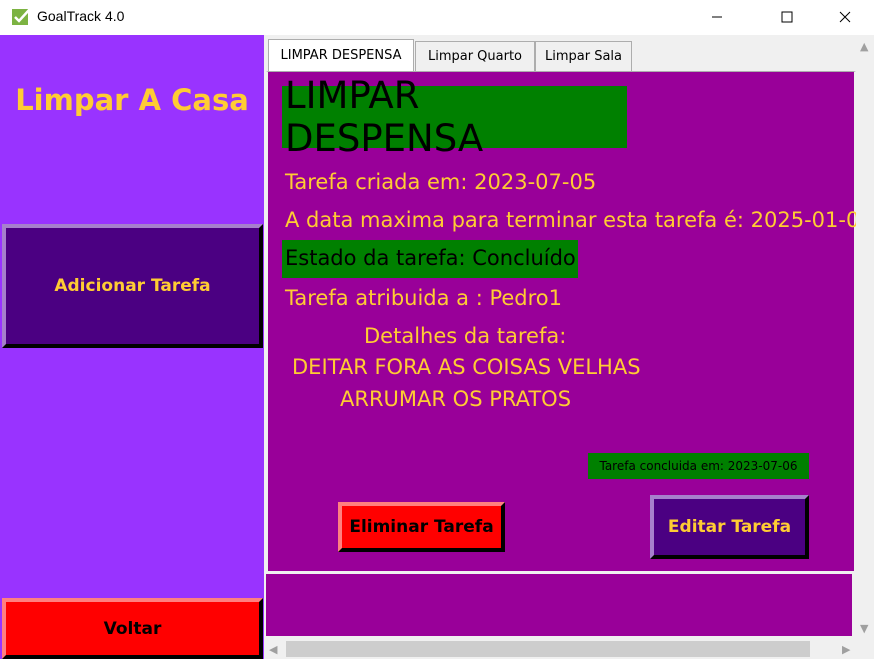 This screenshot has width=874, height=659. I want to click on tab-limpar-despensa: LIMPAR DESPENSA, so click(341, 55).